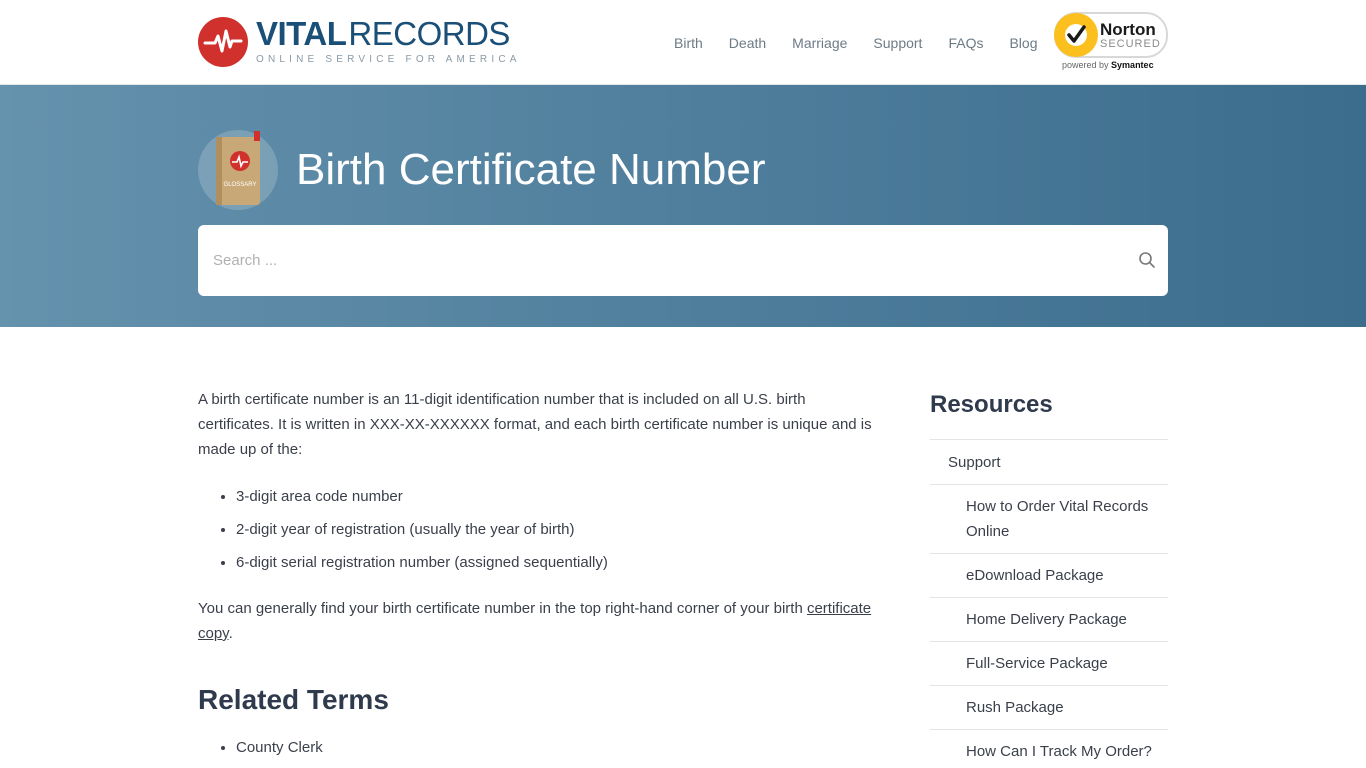 This screenshot has height=768, width=1366. What do you see at coordinates (856, 43) in the screenshot?
I see `main-nav: Birth Death Marriage Support FAQs Blog` at bounding box center [856, 43].